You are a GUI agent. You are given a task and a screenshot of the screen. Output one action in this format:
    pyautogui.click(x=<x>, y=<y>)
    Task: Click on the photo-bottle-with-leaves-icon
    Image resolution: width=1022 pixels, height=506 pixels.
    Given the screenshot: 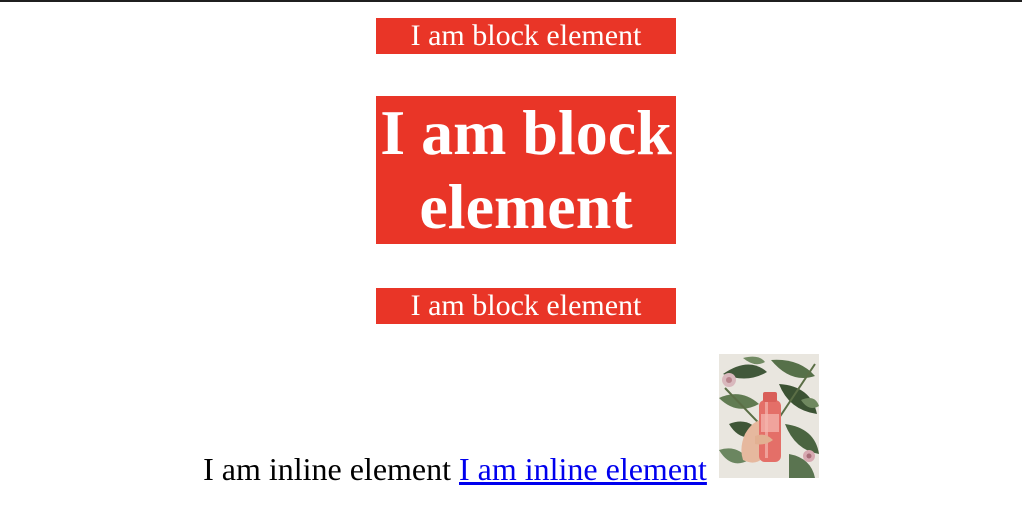 What is the action you would take?
    pyautogui.click(x=768, y=416)
    